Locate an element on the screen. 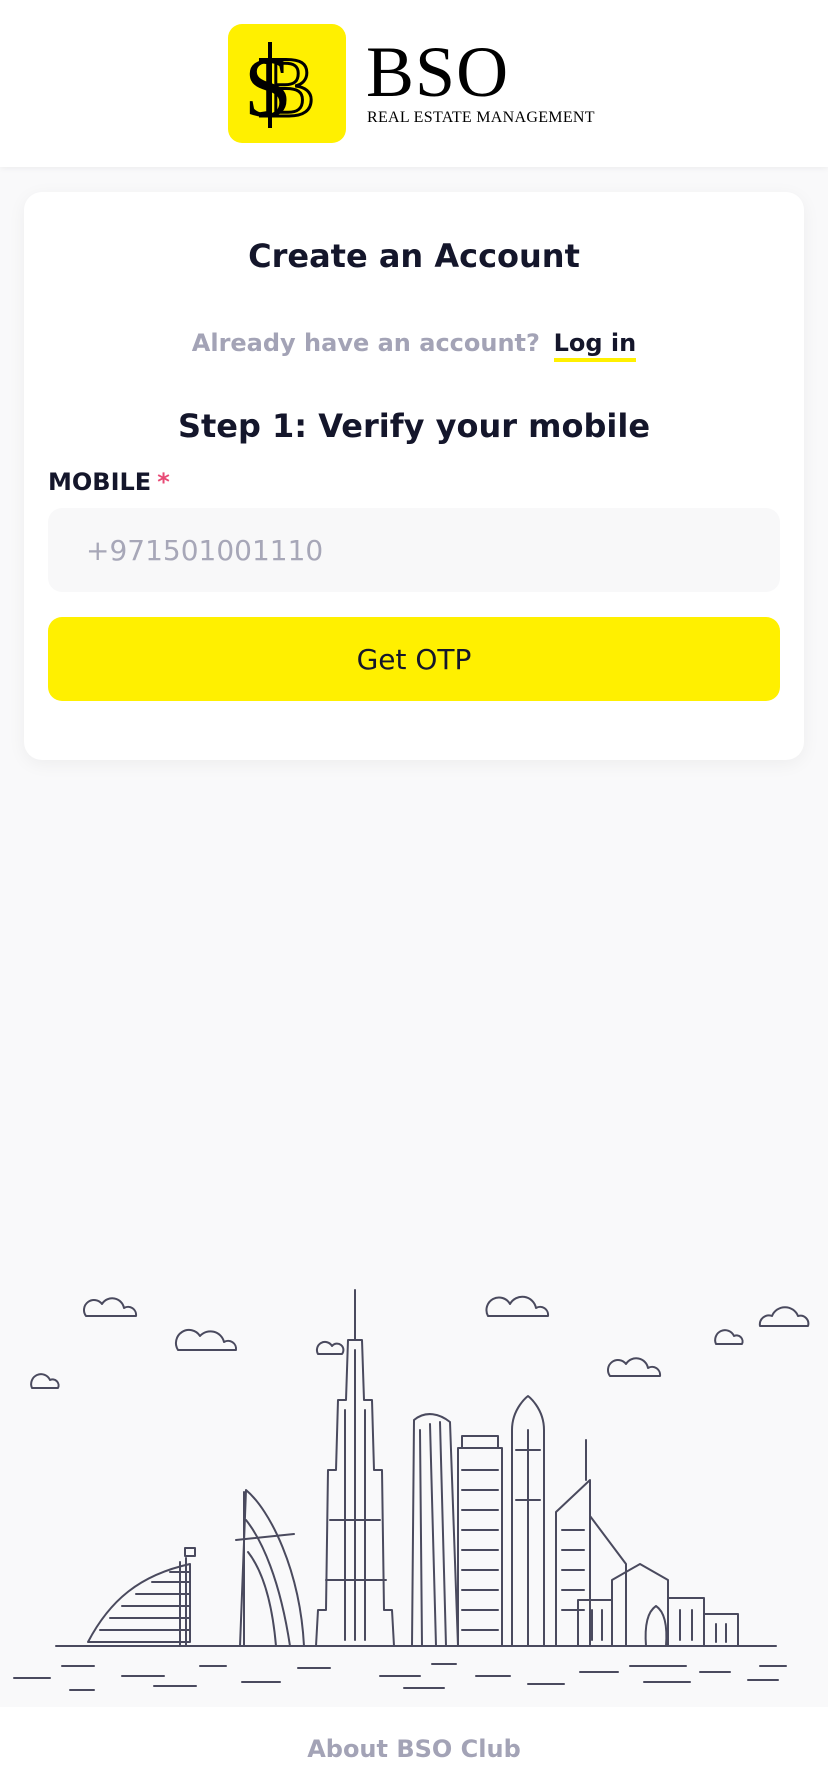 Image resolution: width=828 pixels, height=1791 pixels. page-title: Create an Account is located at coordinates (414, 256).